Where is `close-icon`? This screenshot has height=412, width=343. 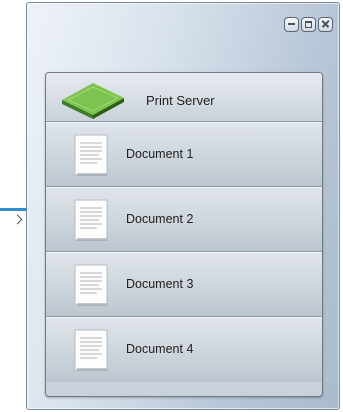
close-icon is located at coordinates (325, 24).